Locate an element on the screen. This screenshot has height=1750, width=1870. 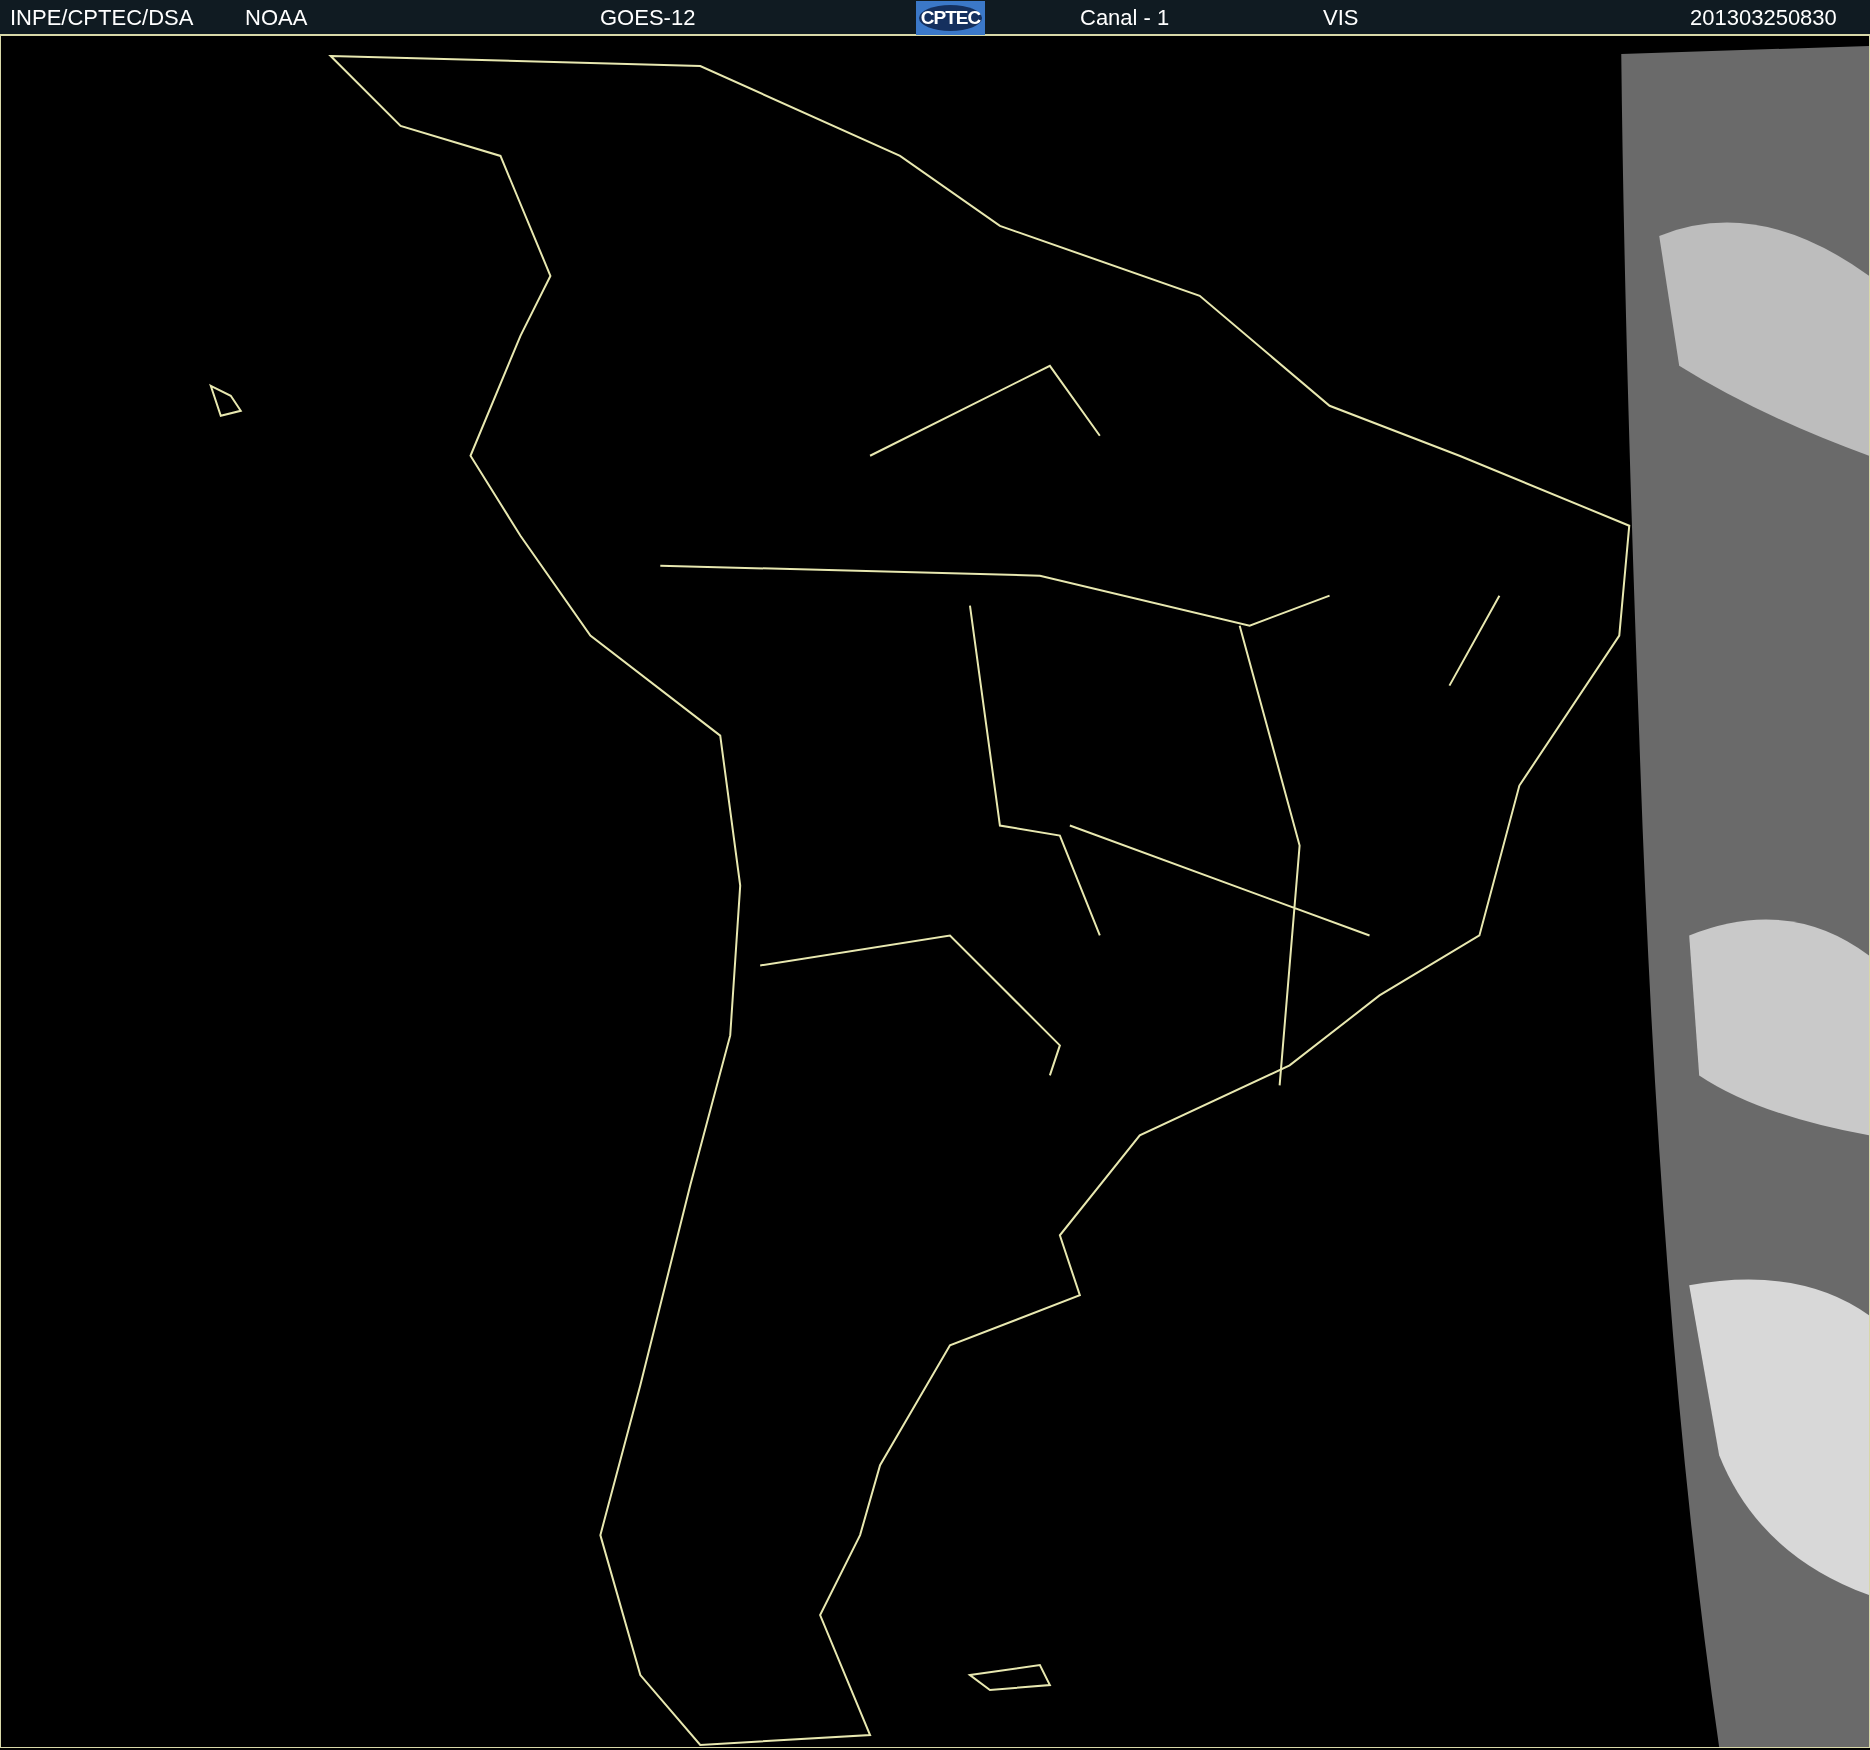
logo: CPTEC is located at coordinates (950, 18).